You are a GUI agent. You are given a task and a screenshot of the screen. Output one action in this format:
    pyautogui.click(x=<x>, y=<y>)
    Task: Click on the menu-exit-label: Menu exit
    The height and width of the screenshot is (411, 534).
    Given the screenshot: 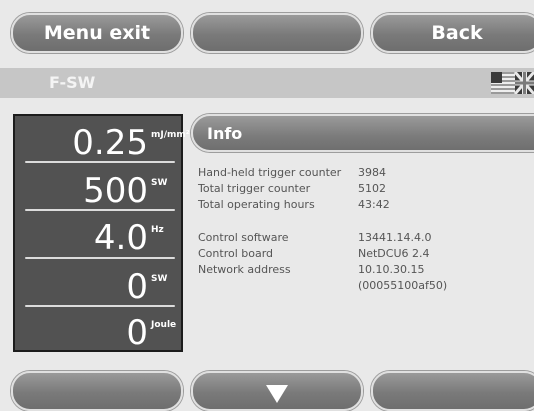 What is the action you would take?
    pyautogui.click(x=97, y=33)
    